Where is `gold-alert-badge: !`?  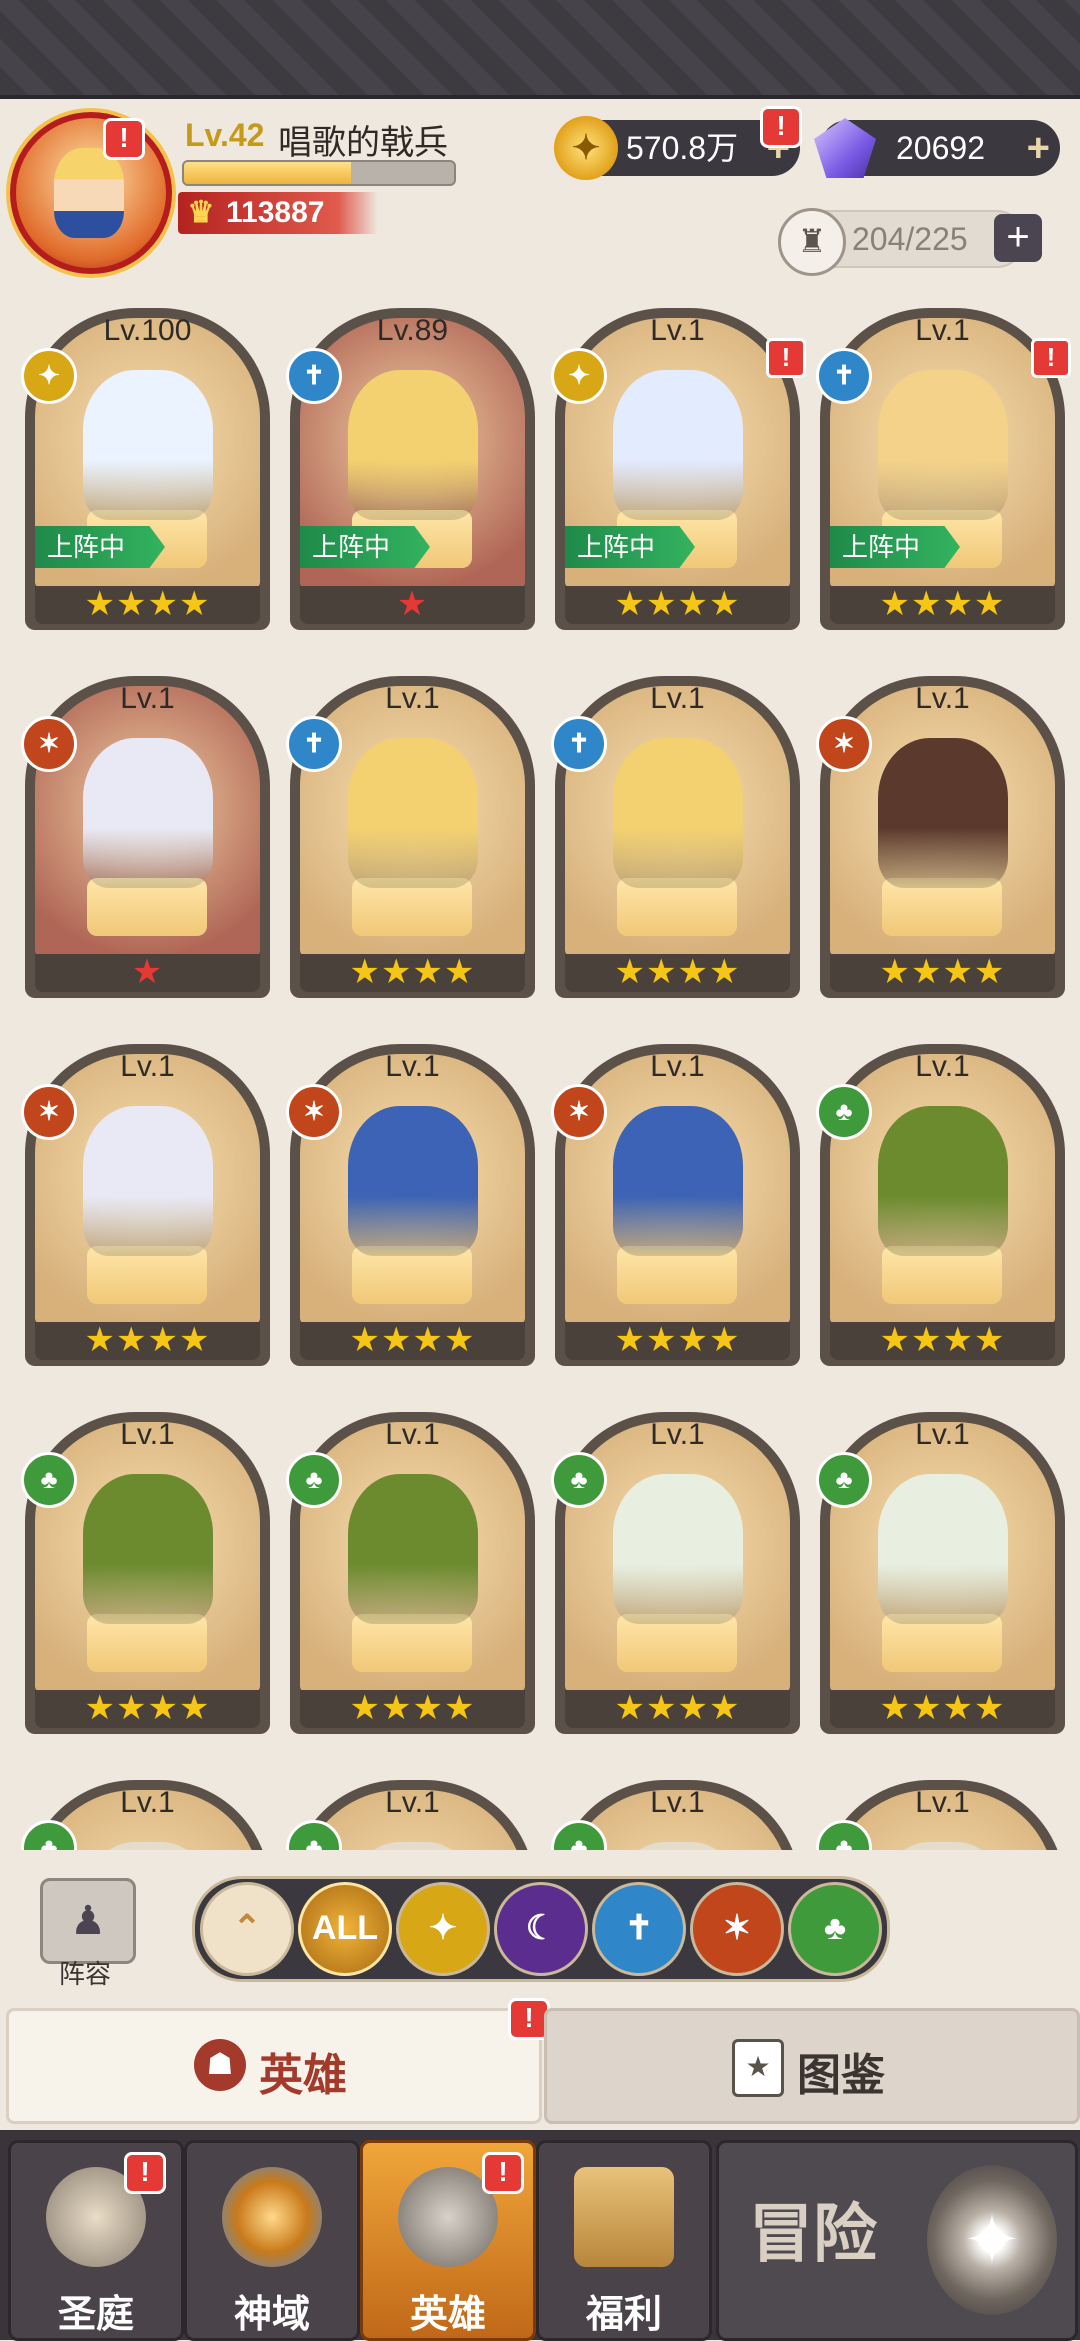
gold-alert-badge: ! is located at coordinates (781, 127).